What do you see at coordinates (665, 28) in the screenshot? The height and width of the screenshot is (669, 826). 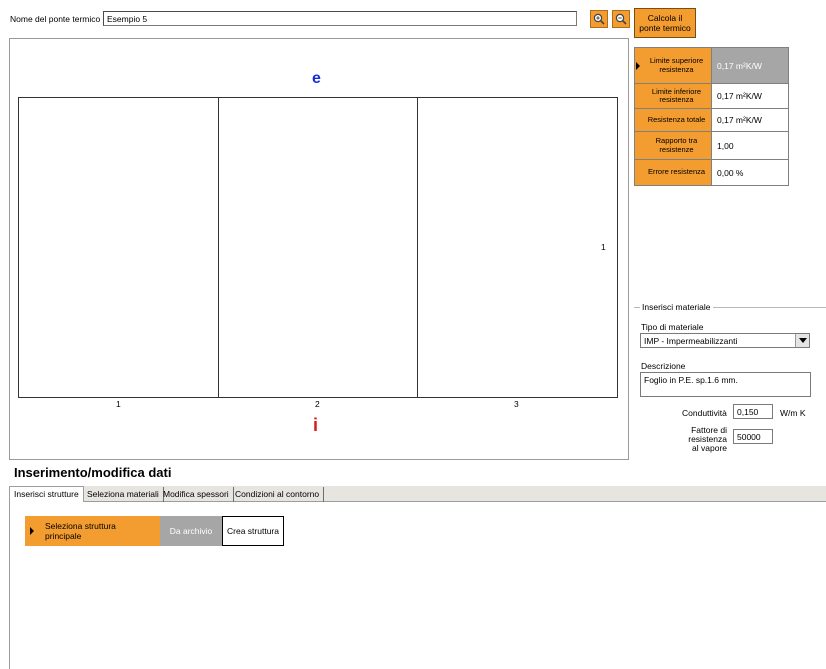 I see `calculate-label-line2: ponte termico` at bounding box center [665, 28].